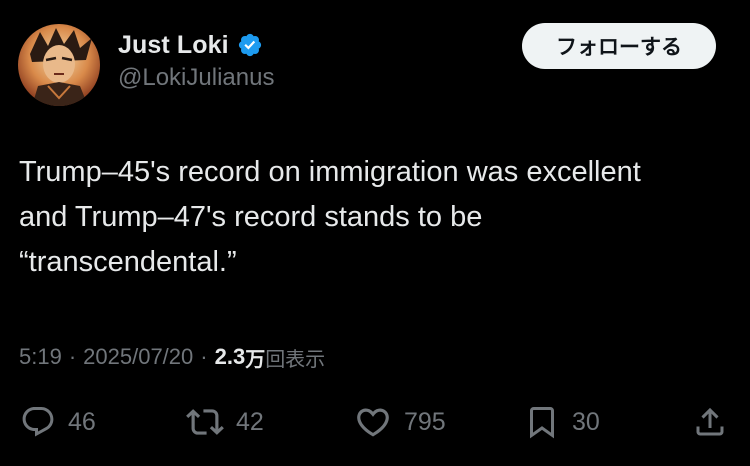 This screenshot has height=466, width=750. What do you see at coordinates (251, 217) in the screenshot?
I see `tweet-text-line-2: and Trump–47's record stands to be` at bounding box center [251, 217].